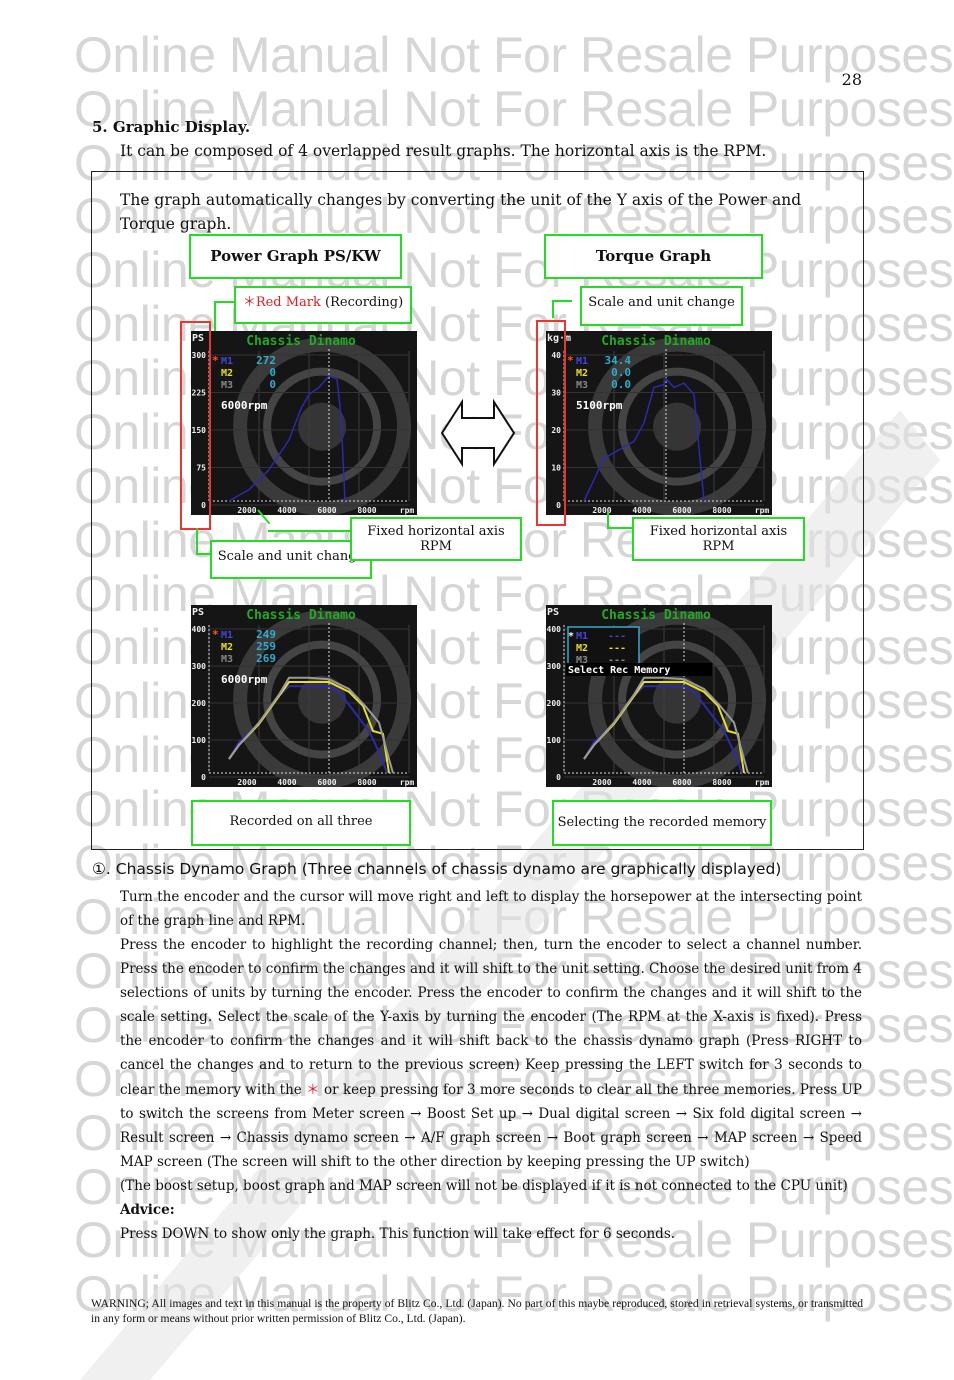  I want to click on page-number: 28, so click(851, 79).